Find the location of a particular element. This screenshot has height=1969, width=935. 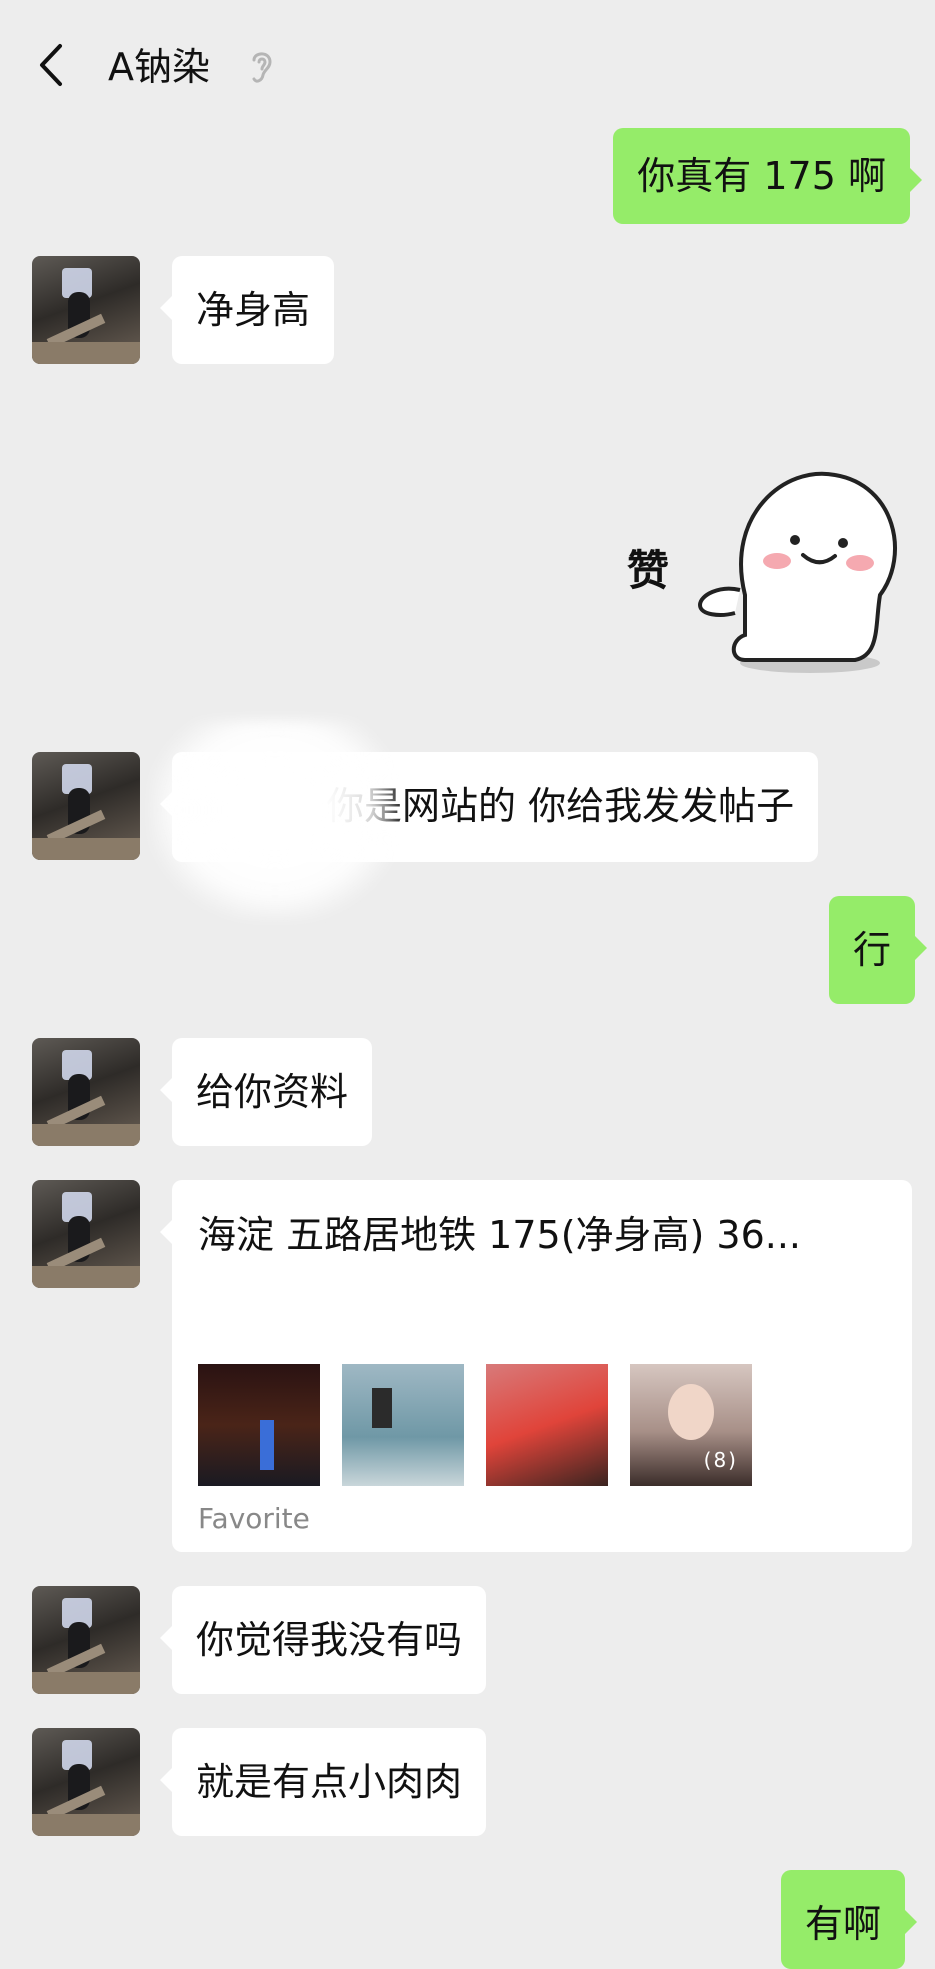

message-outgoing: 有啊 is located at coordinates (849, 1919).